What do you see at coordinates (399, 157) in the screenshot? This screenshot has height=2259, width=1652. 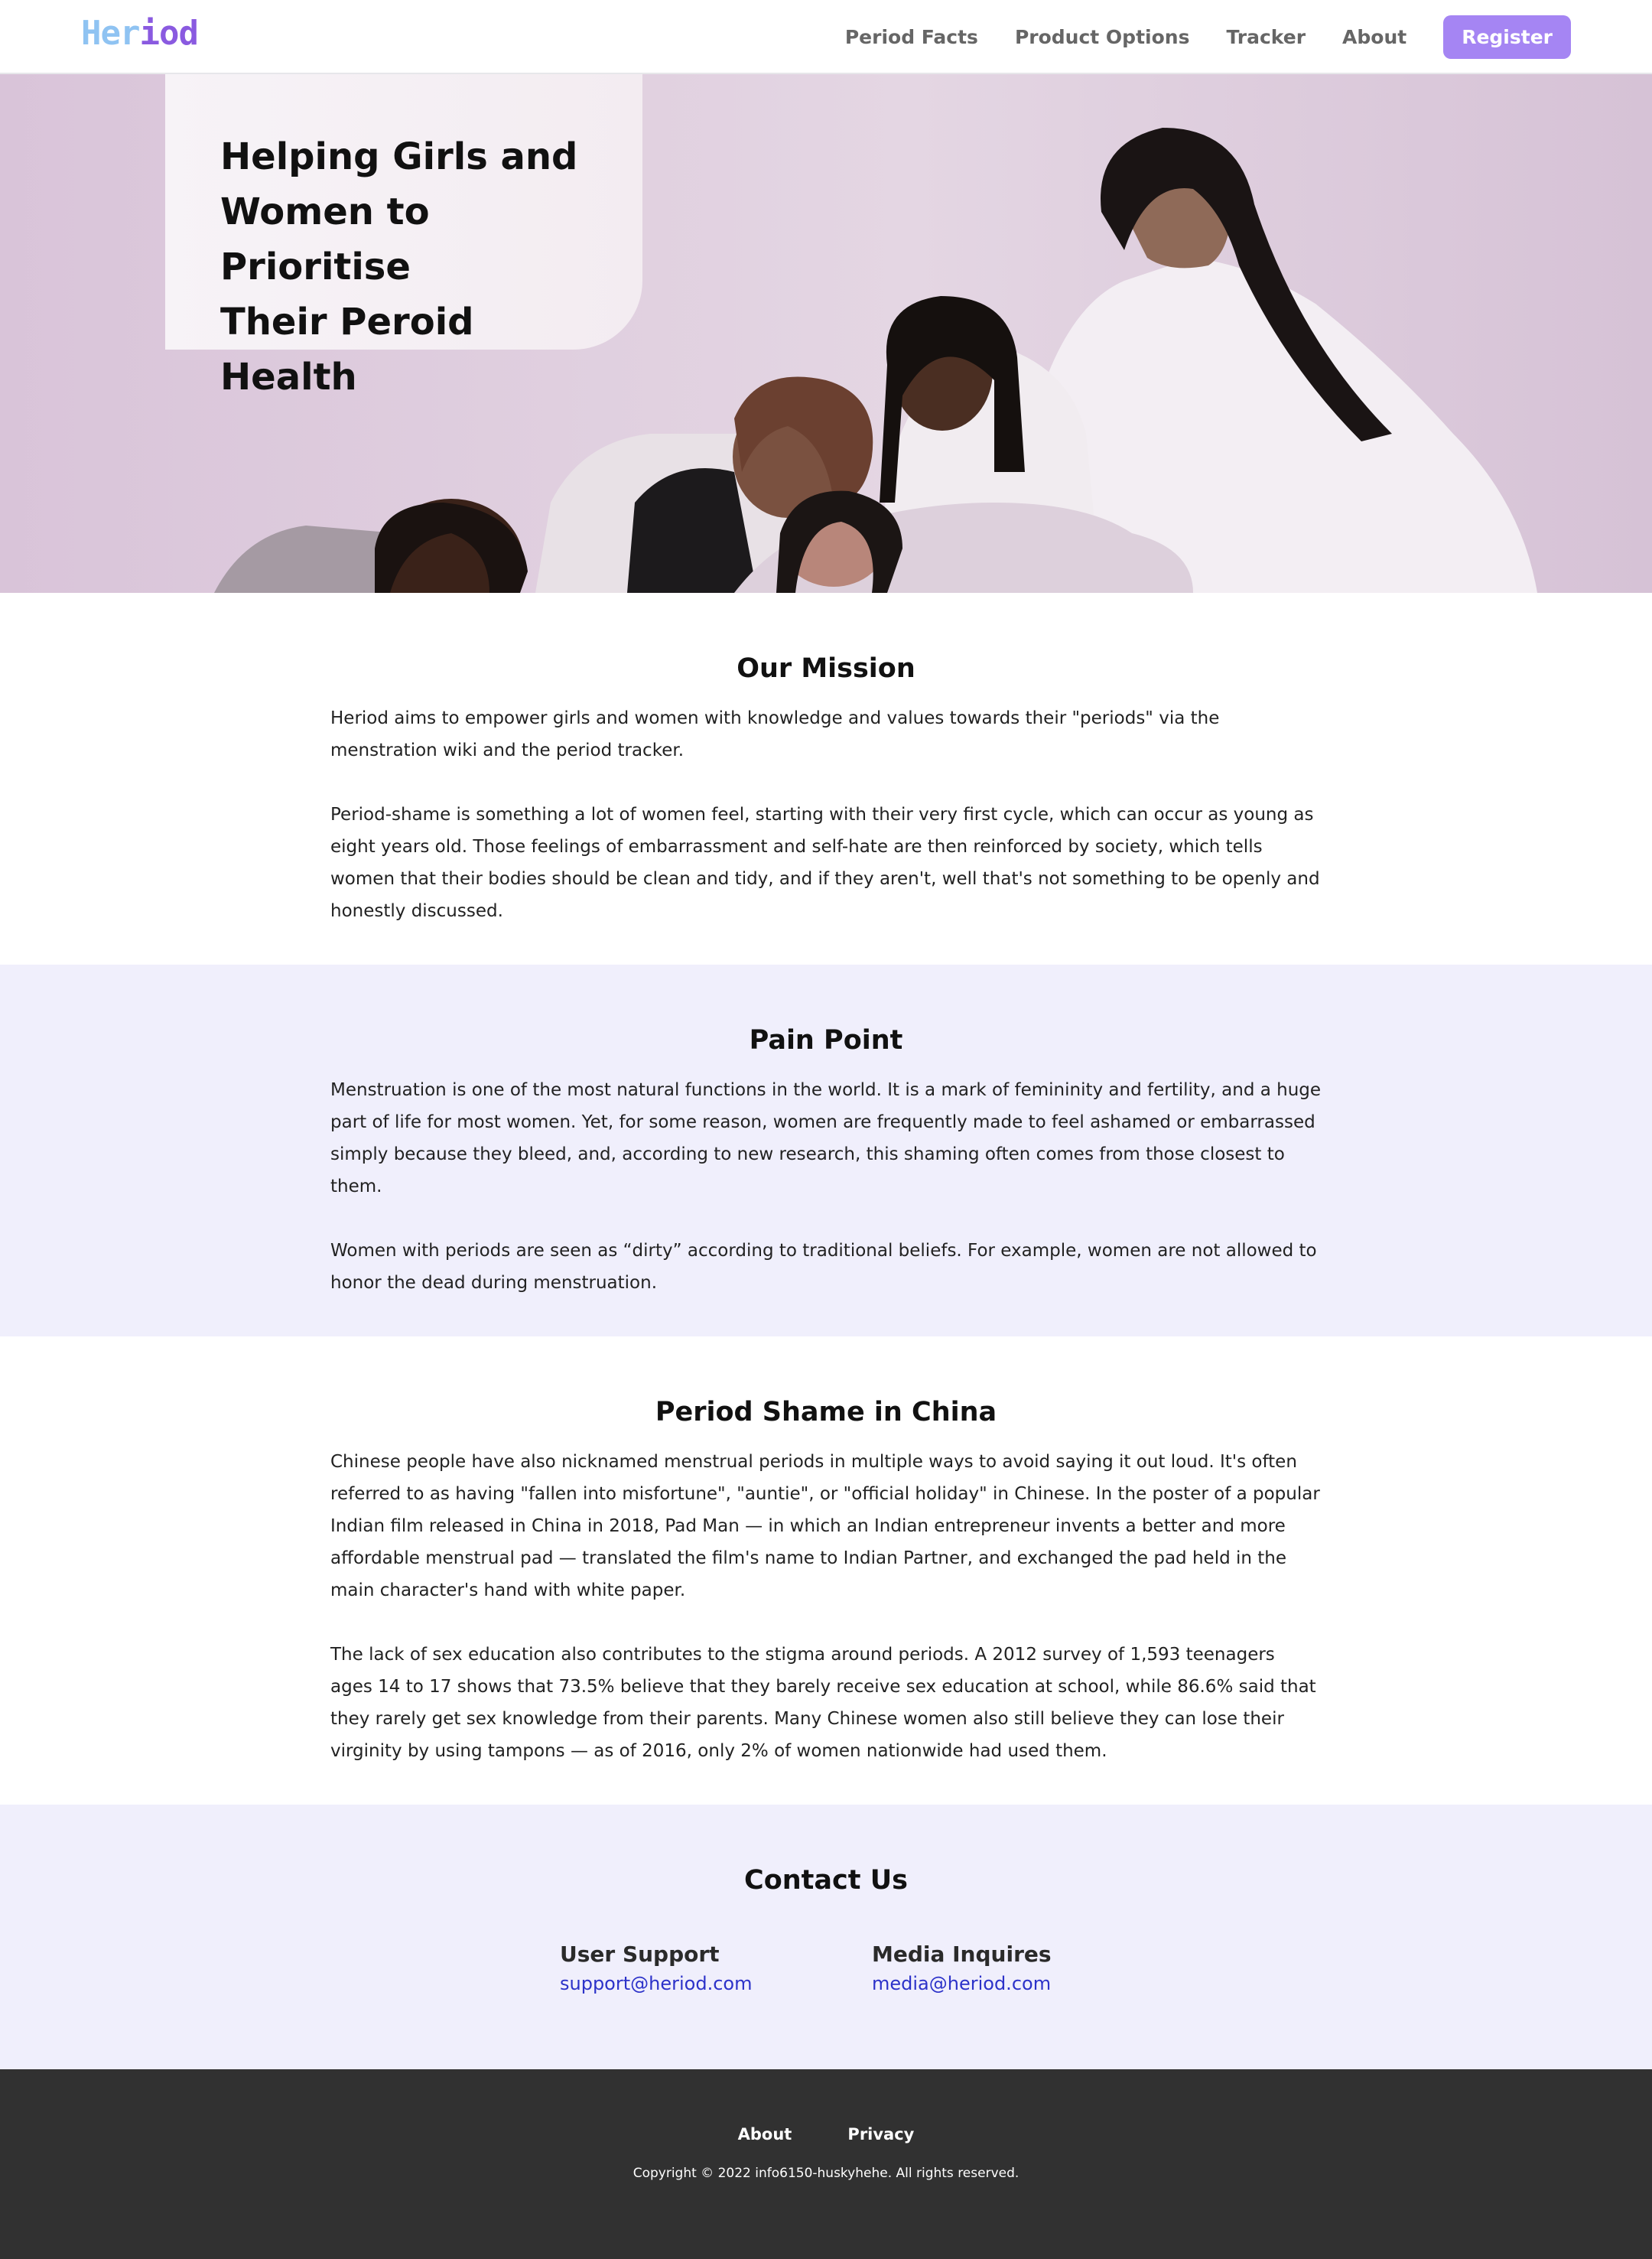 I see `hero-title-line-1: Helping Girls and` at bounding box center [399, 157].